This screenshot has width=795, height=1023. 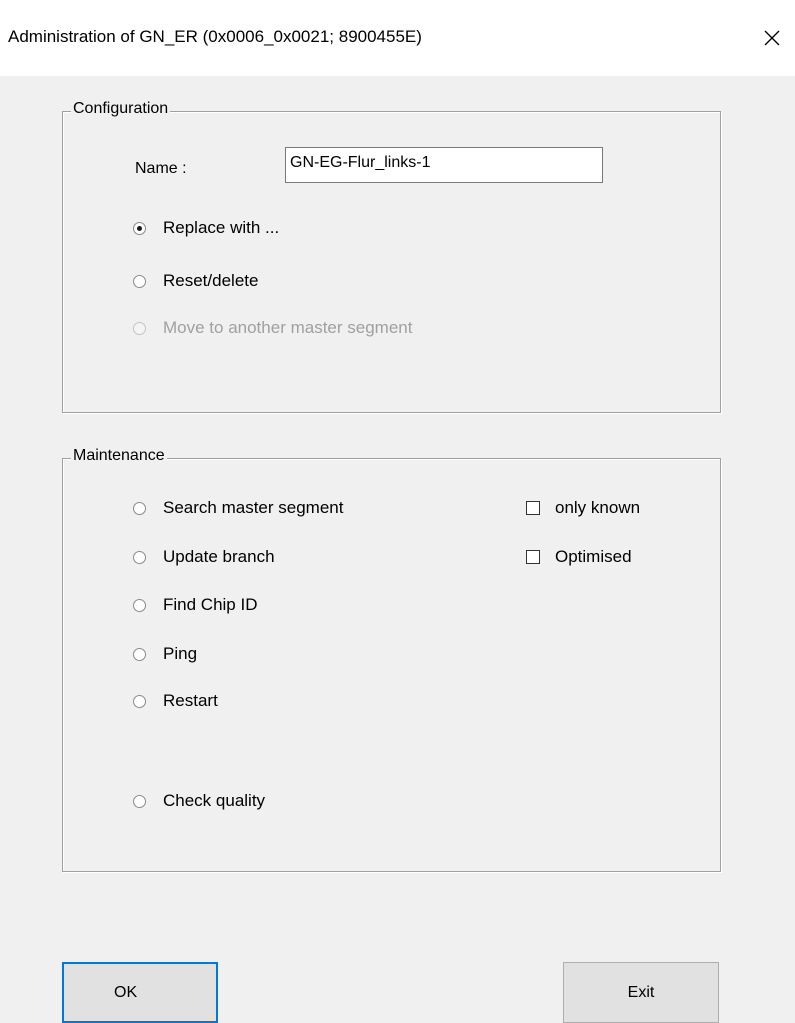 I want to click on radio-label: Restart, so click(x=190, y=700).